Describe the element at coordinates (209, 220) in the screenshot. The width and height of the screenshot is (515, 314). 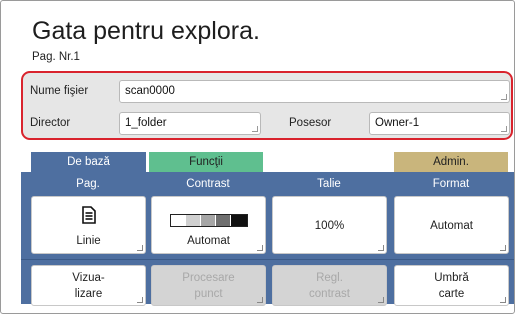
I see `contrast-scale-icon` at that location.